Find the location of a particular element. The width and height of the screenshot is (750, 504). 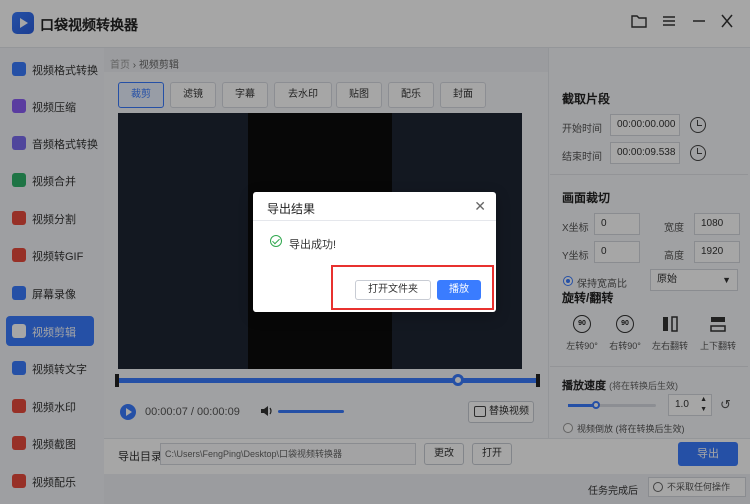

dialog-message: 导出成功! is located at coordinates (313, 245).